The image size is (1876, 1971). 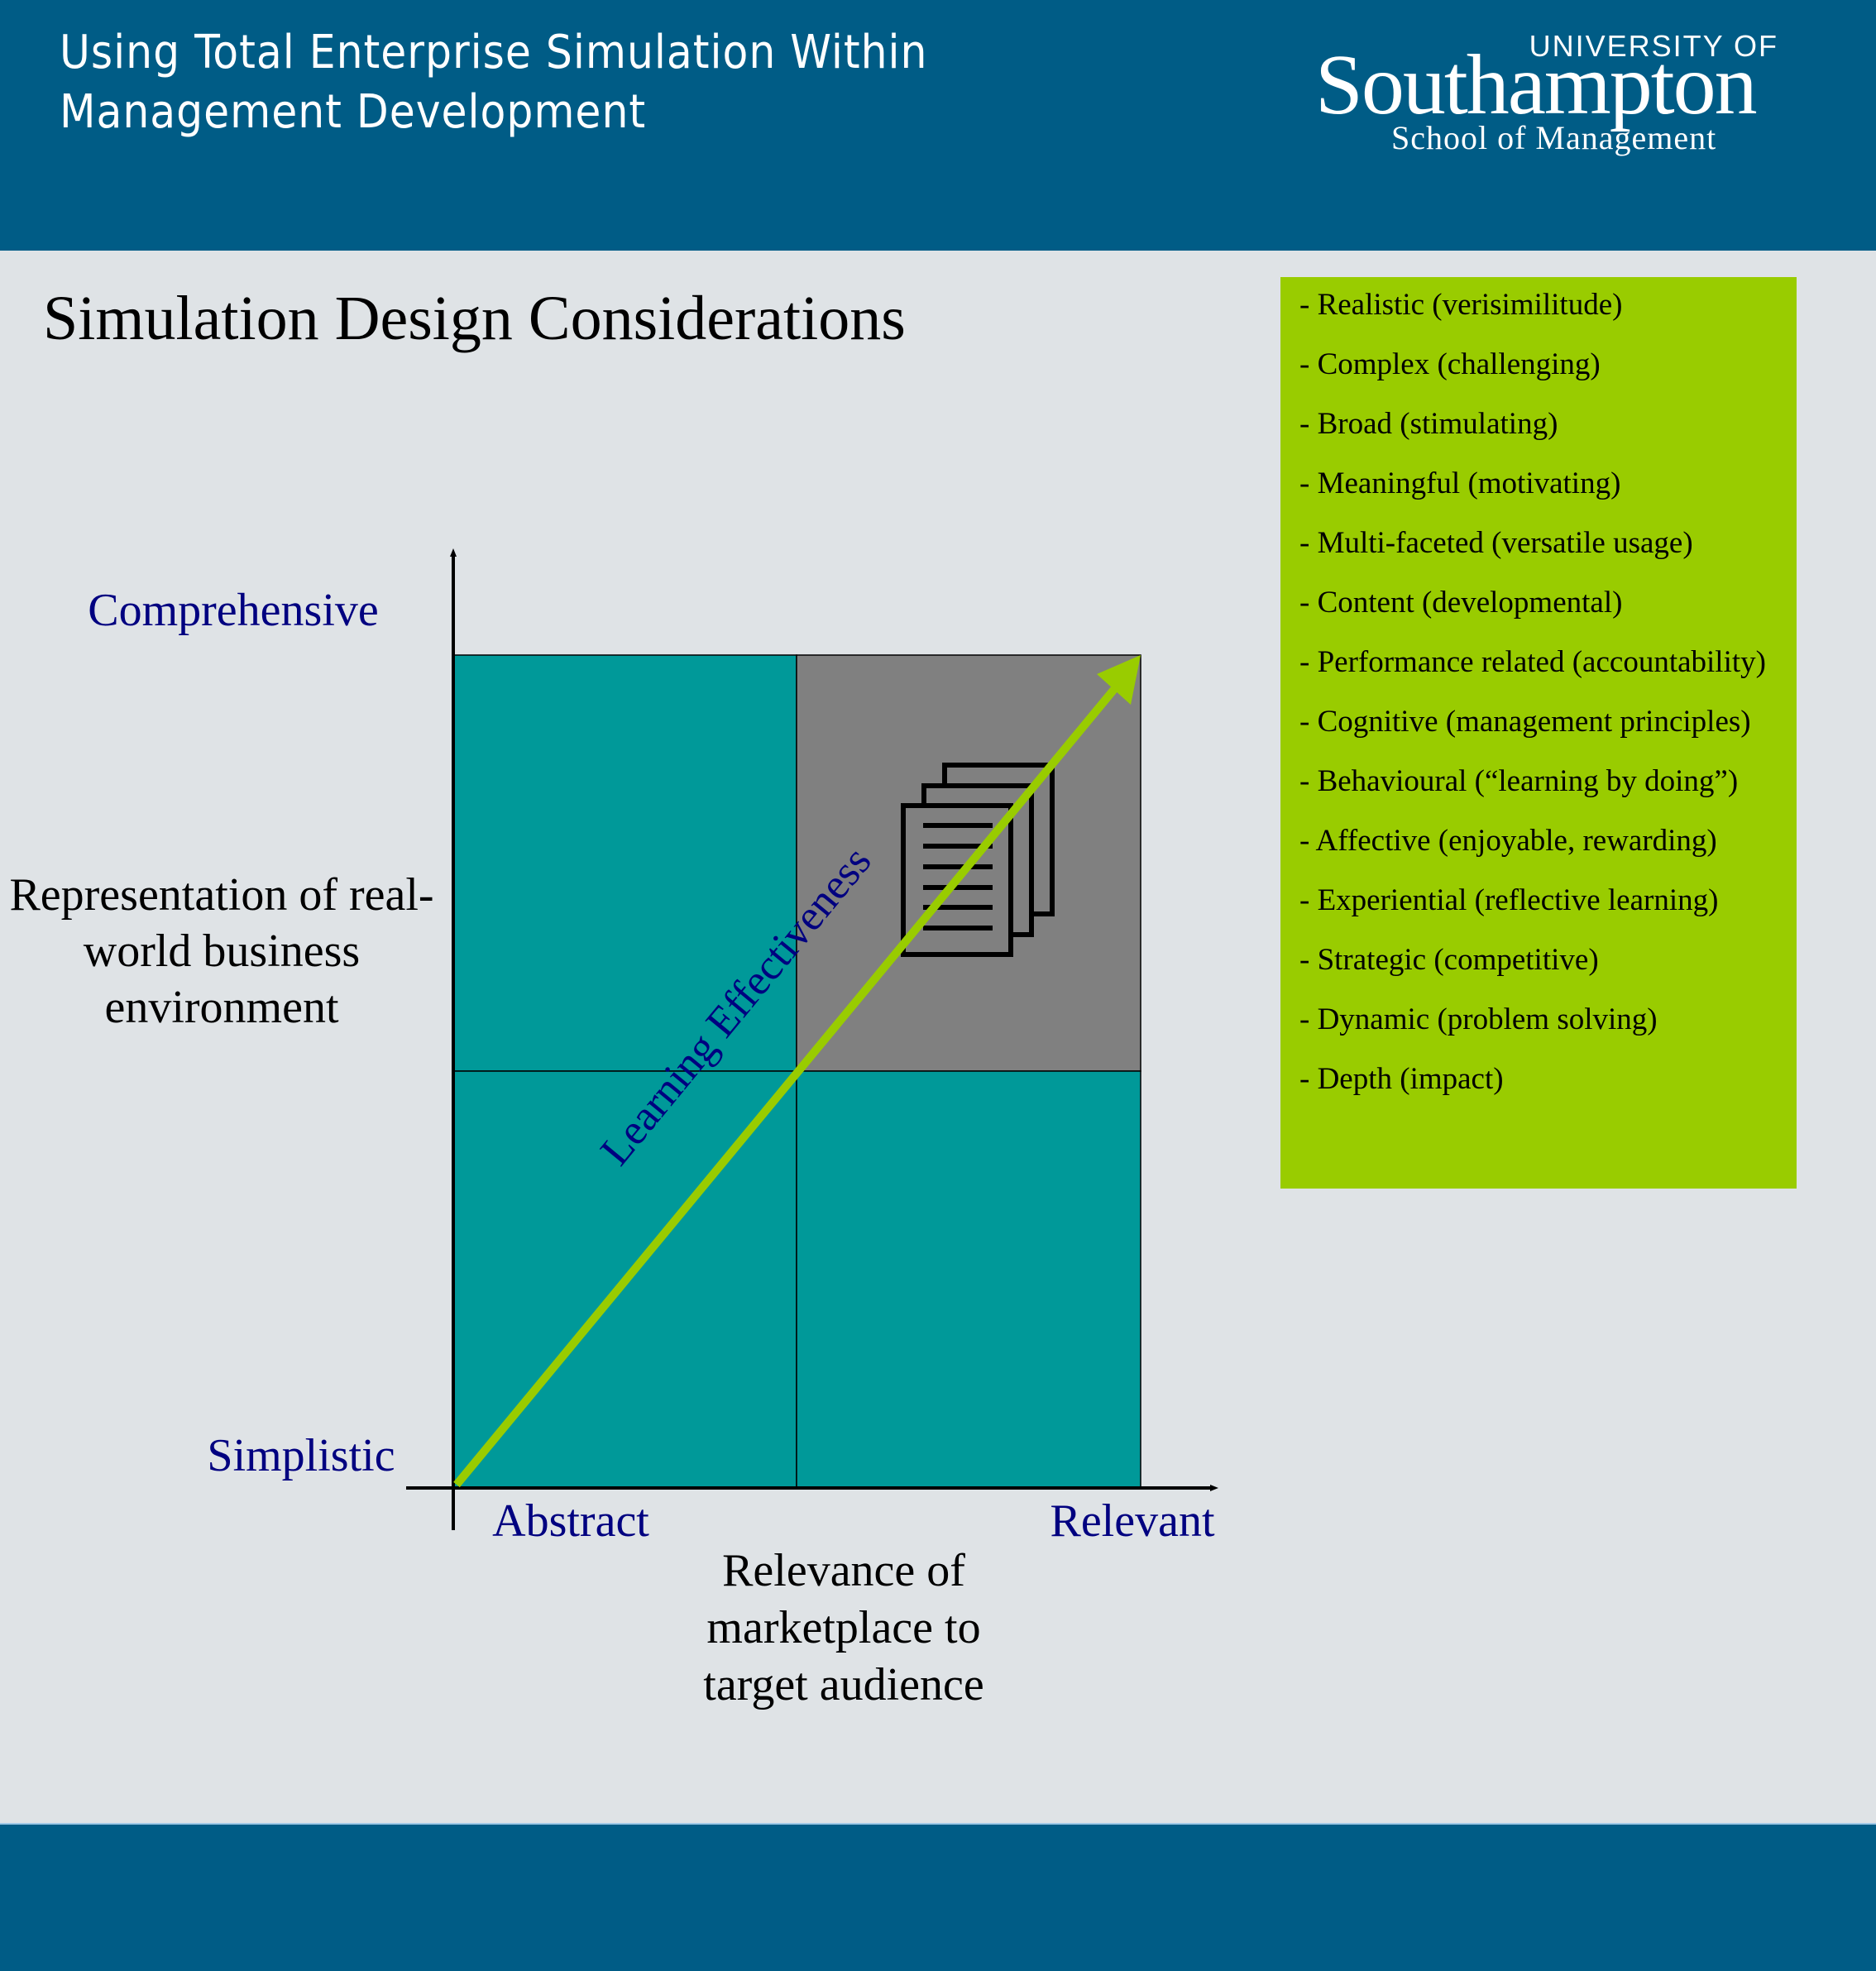 What do you see at coordinates (1461, 305) in the screenshot?
I see `consideration-item: - Realistic (verisimilitude)` at bounding box center [1461, 305].